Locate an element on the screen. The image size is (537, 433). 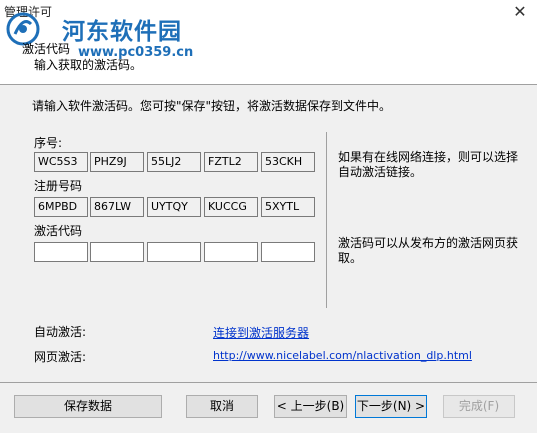
back-button: < 上一步(B) is located at coordinates (310, 406).